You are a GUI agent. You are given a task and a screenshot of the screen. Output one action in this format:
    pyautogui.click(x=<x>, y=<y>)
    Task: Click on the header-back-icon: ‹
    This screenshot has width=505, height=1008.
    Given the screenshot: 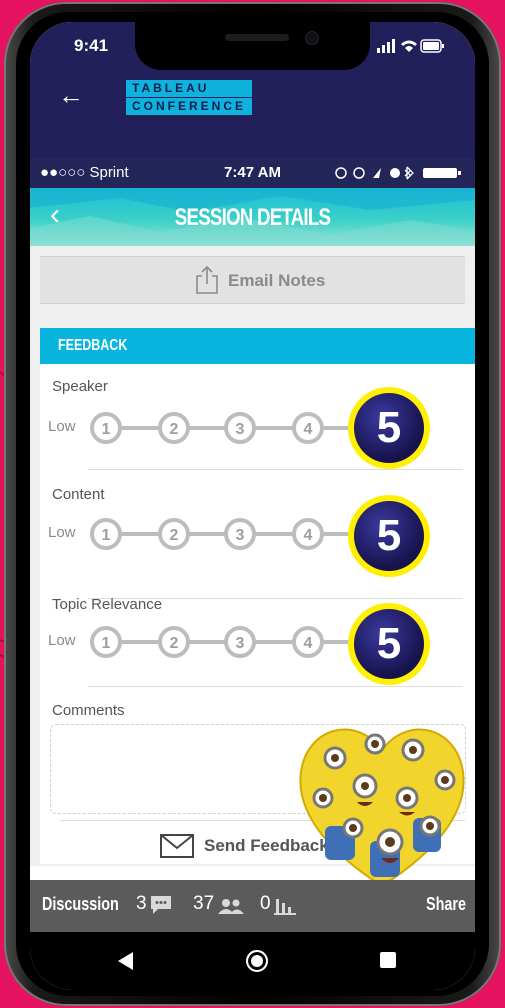 What is the action you would take?
    pyautogui.click(x=55, y=215)
    